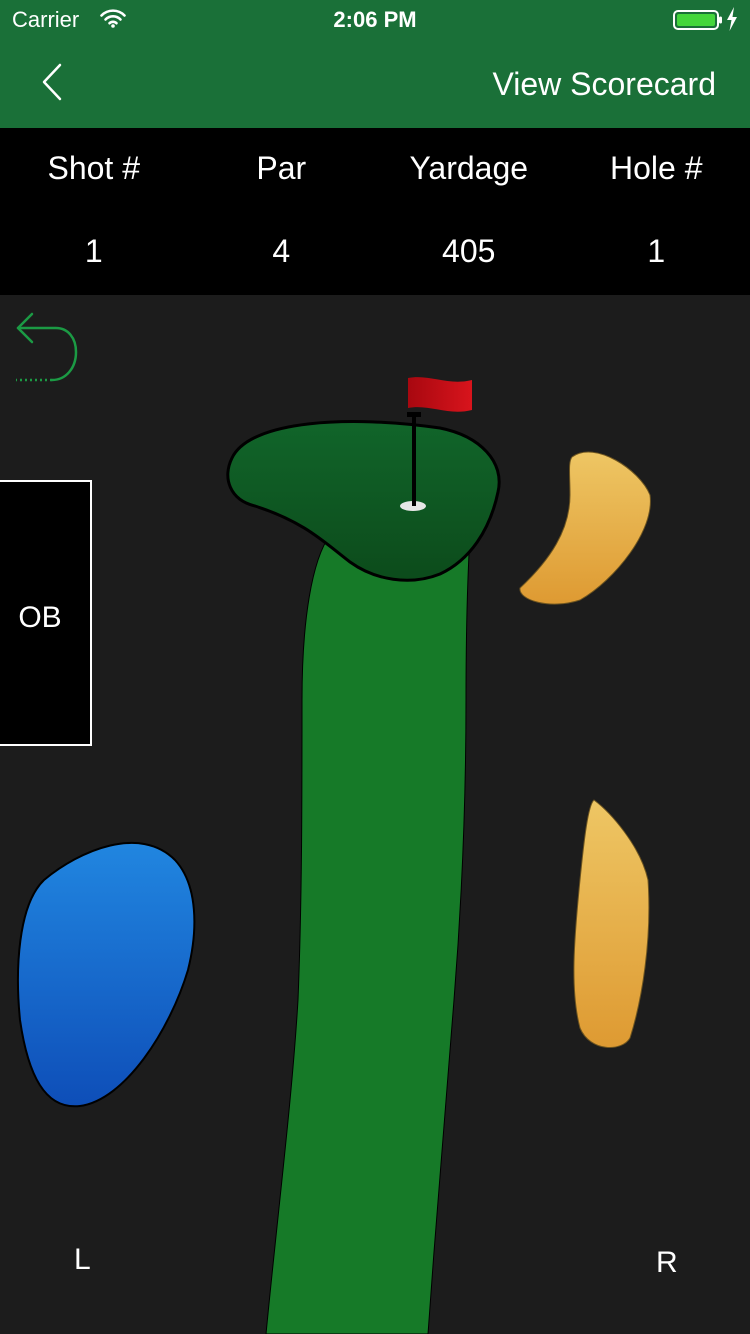 Image resolution: width=750 pixels, height=1334 pixels. I want to click on ob-label: OB, so click(40, 617).